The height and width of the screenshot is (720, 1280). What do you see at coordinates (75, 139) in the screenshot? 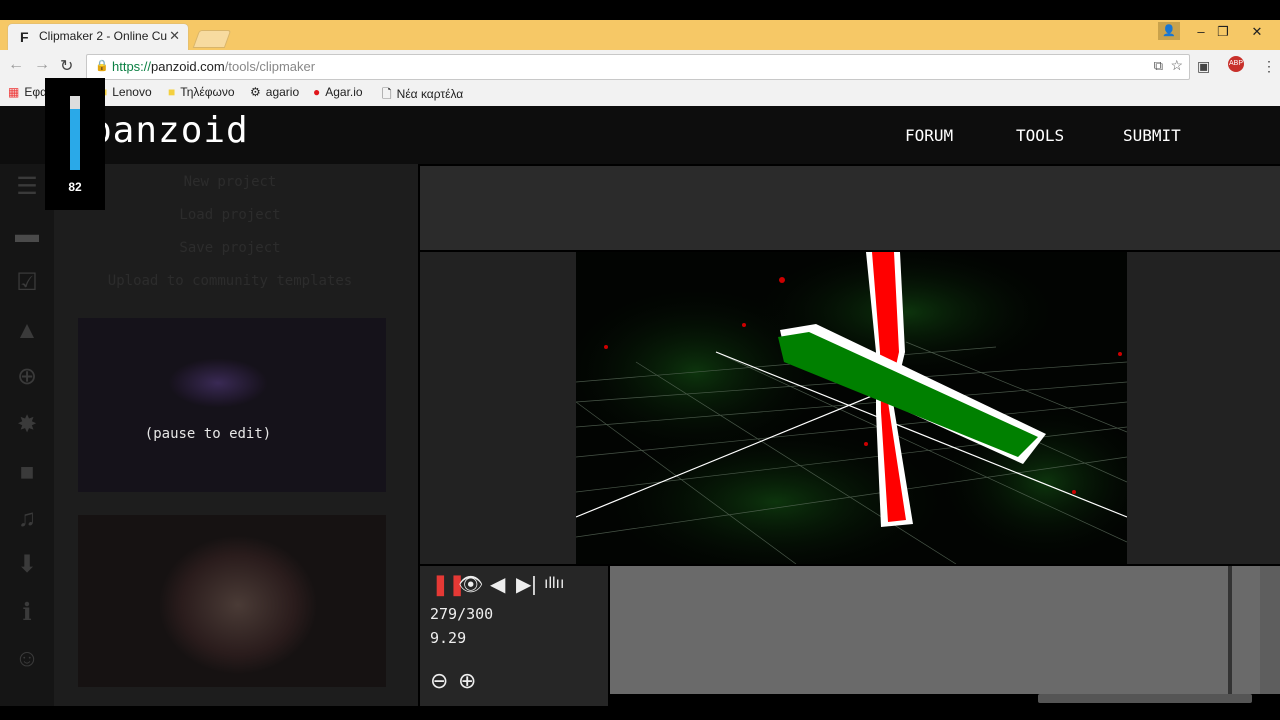
I see `level-meter-fill` at bounding box center [75, 139].